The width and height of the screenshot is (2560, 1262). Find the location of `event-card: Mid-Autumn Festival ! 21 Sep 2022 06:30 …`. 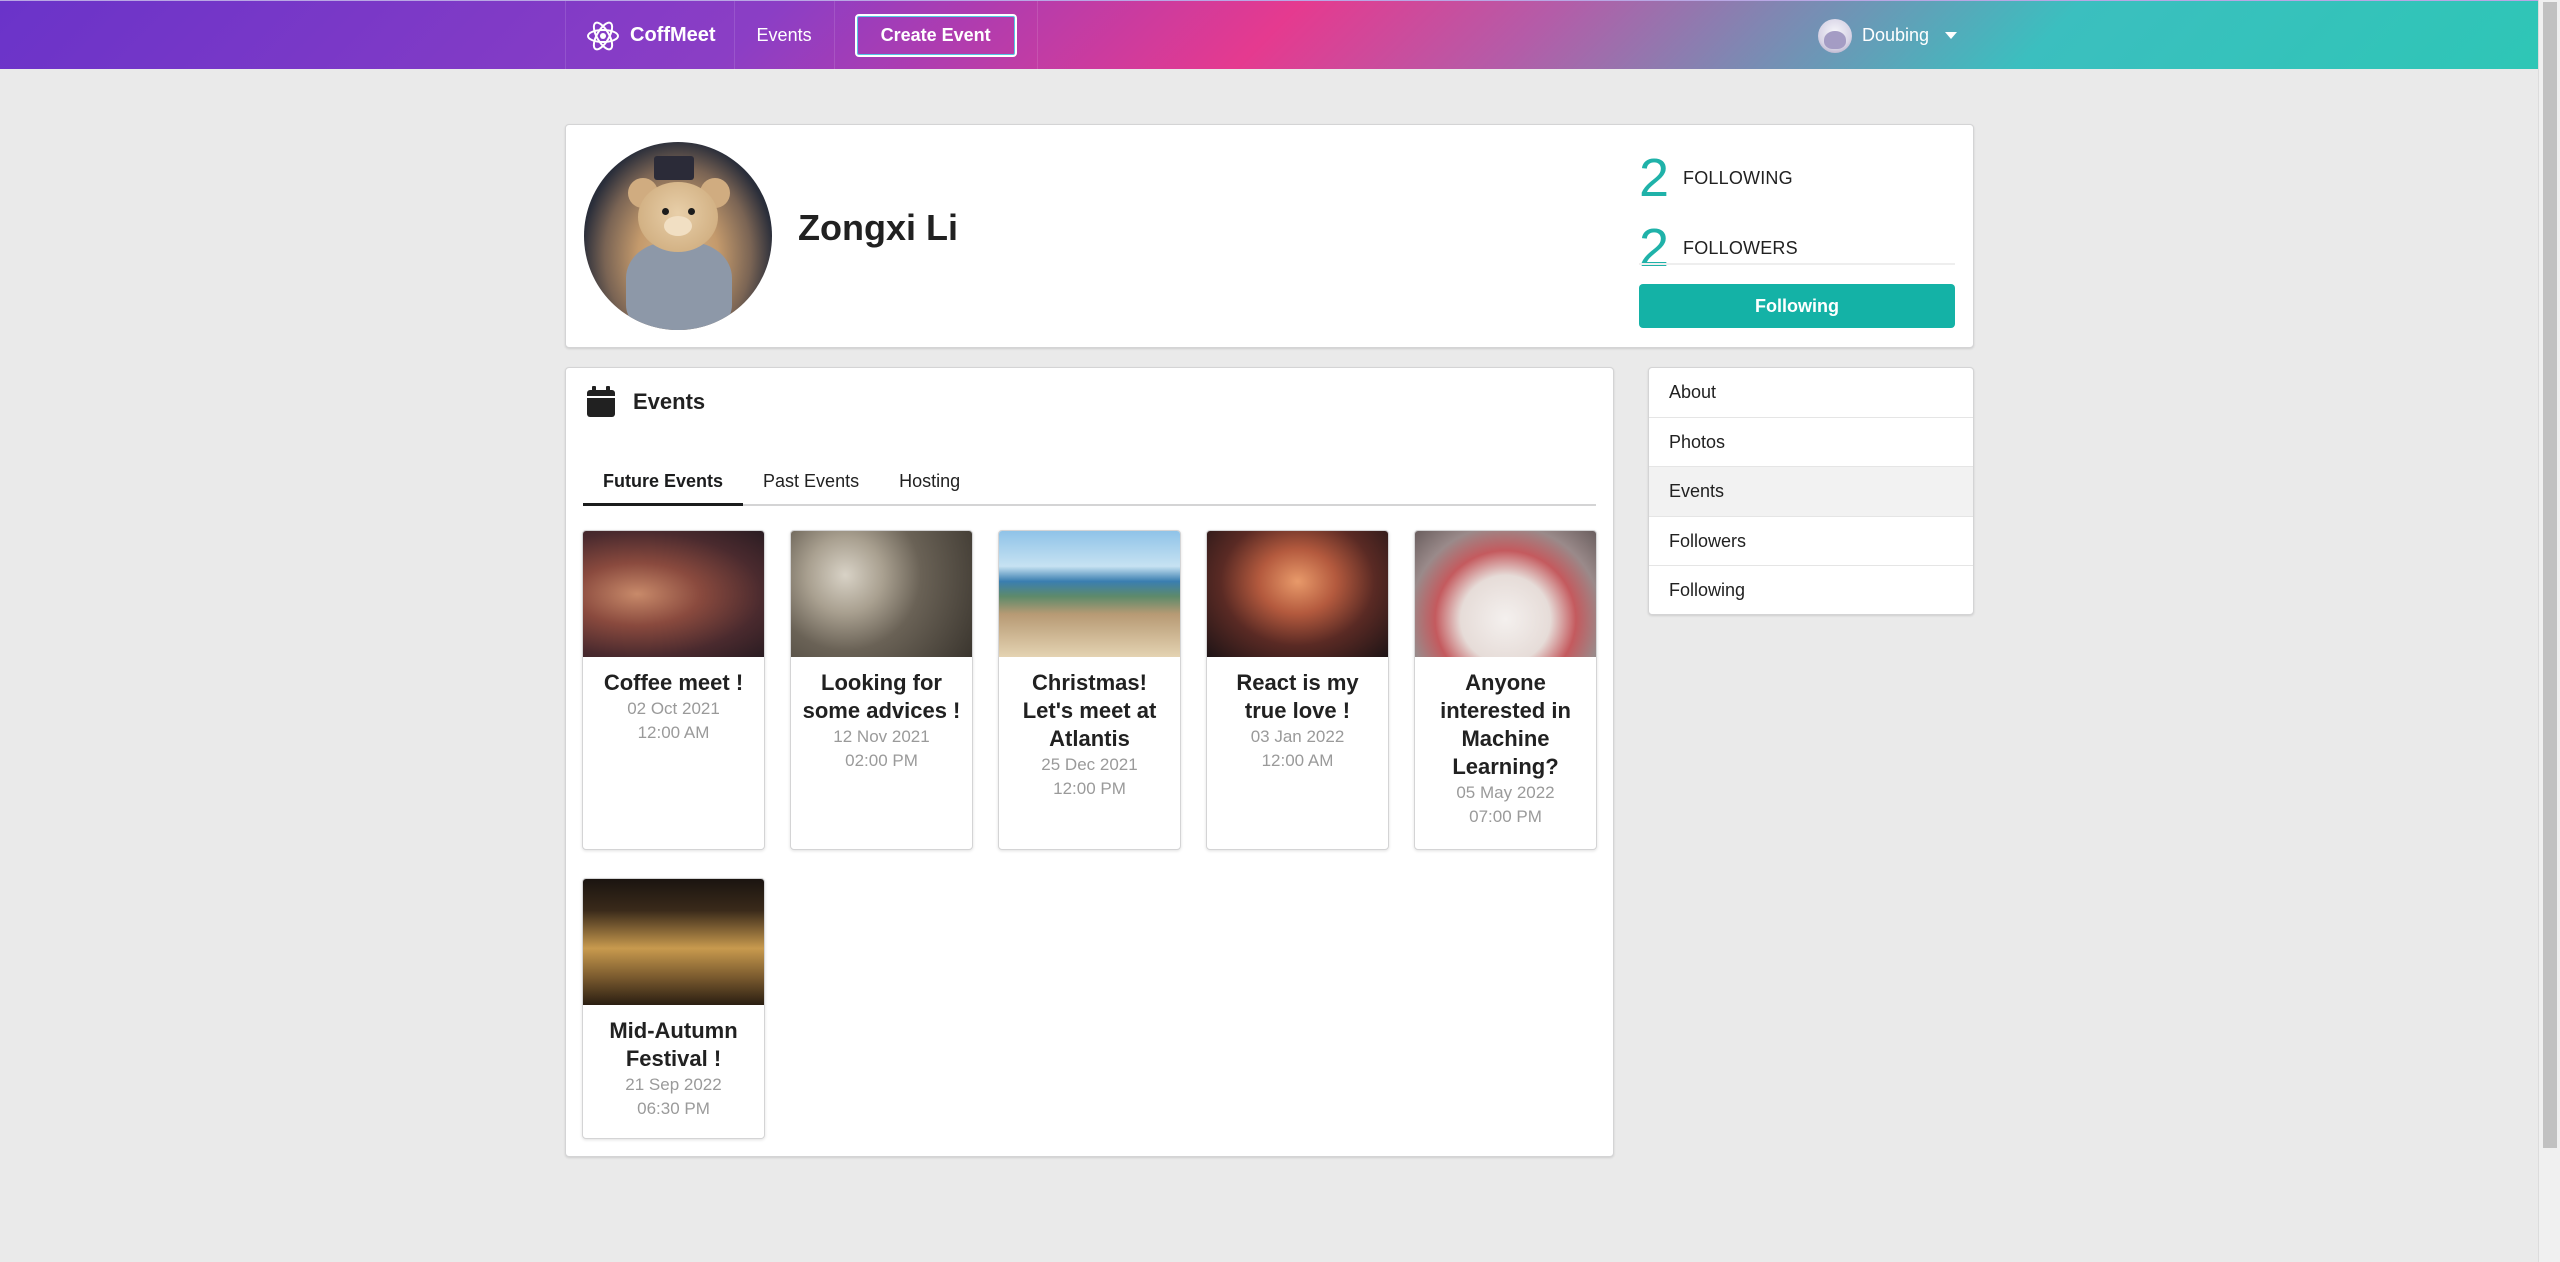

event-card: Mid-Autumn Festival ! 21 Sep 2022 06:30 … is located at coordinates (673, 1008).